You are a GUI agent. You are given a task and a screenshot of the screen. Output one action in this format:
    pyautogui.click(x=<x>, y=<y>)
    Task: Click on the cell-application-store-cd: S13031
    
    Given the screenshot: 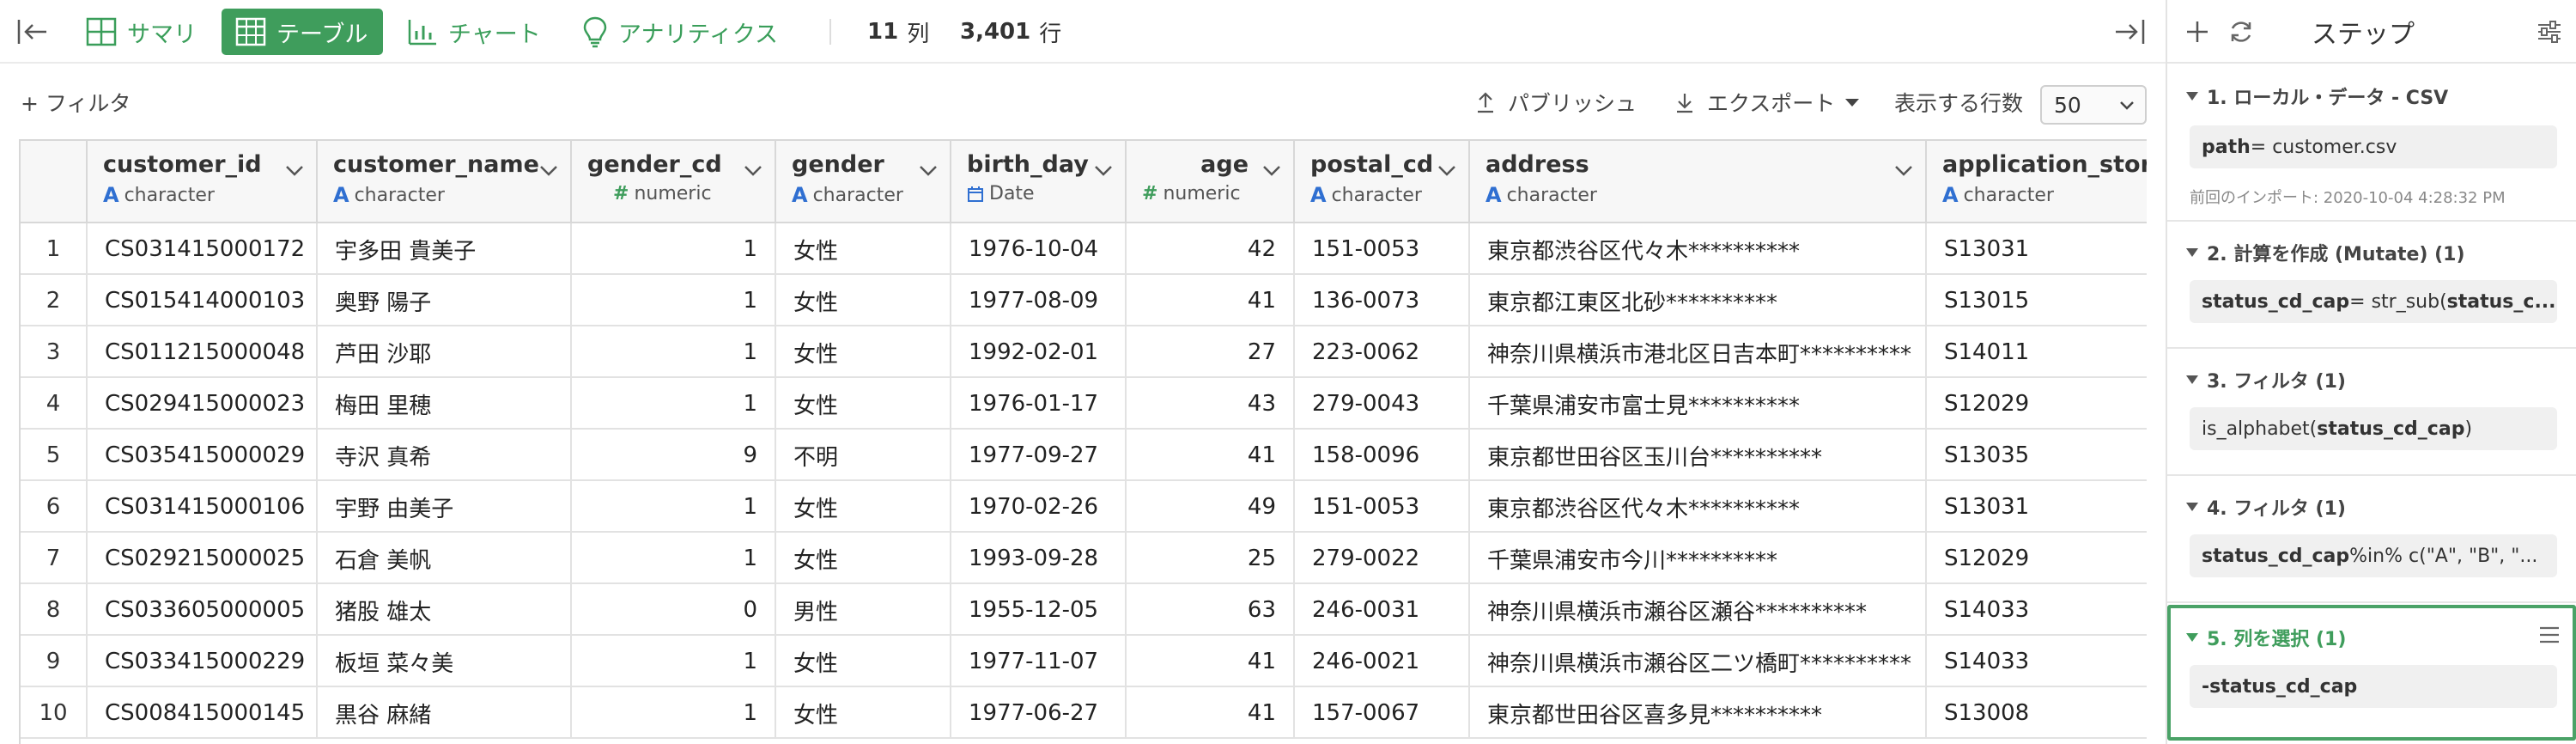 What is the action you would take?
    pyautogui.click(x=2037, y=249)
    